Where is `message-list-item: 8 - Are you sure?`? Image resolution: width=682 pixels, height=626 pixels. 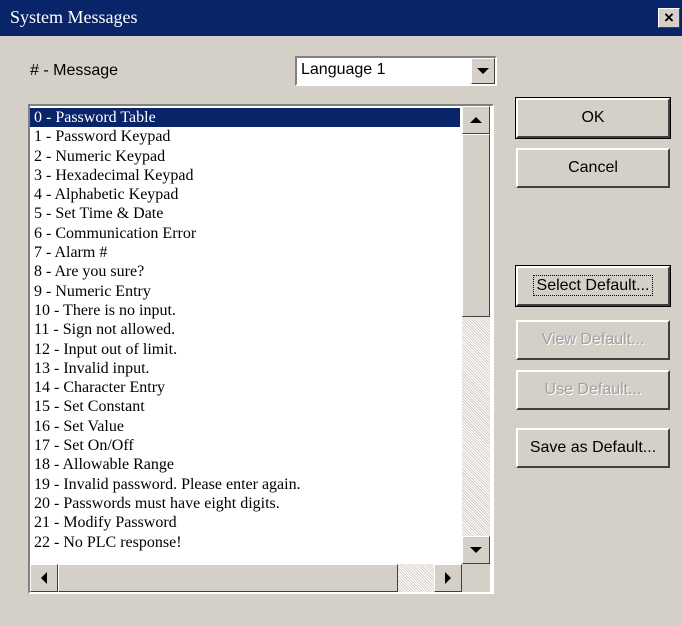
message-list-item: 8 - Are you sure? is located at coordinates (245, 271).